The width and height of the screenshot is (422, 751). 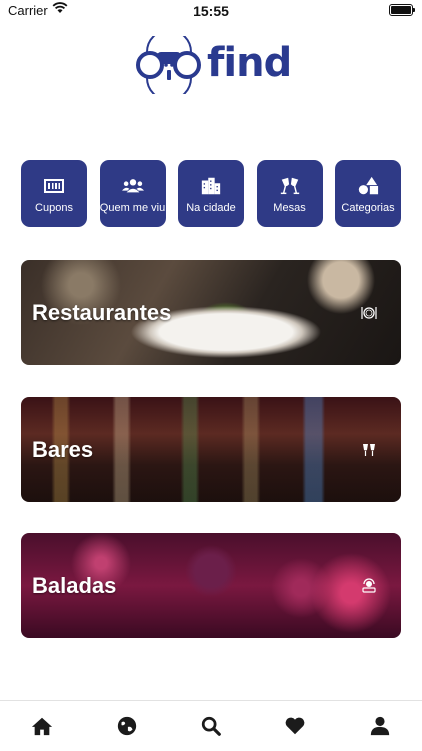 I want to click on tab-search, so click(x=211, y=726).